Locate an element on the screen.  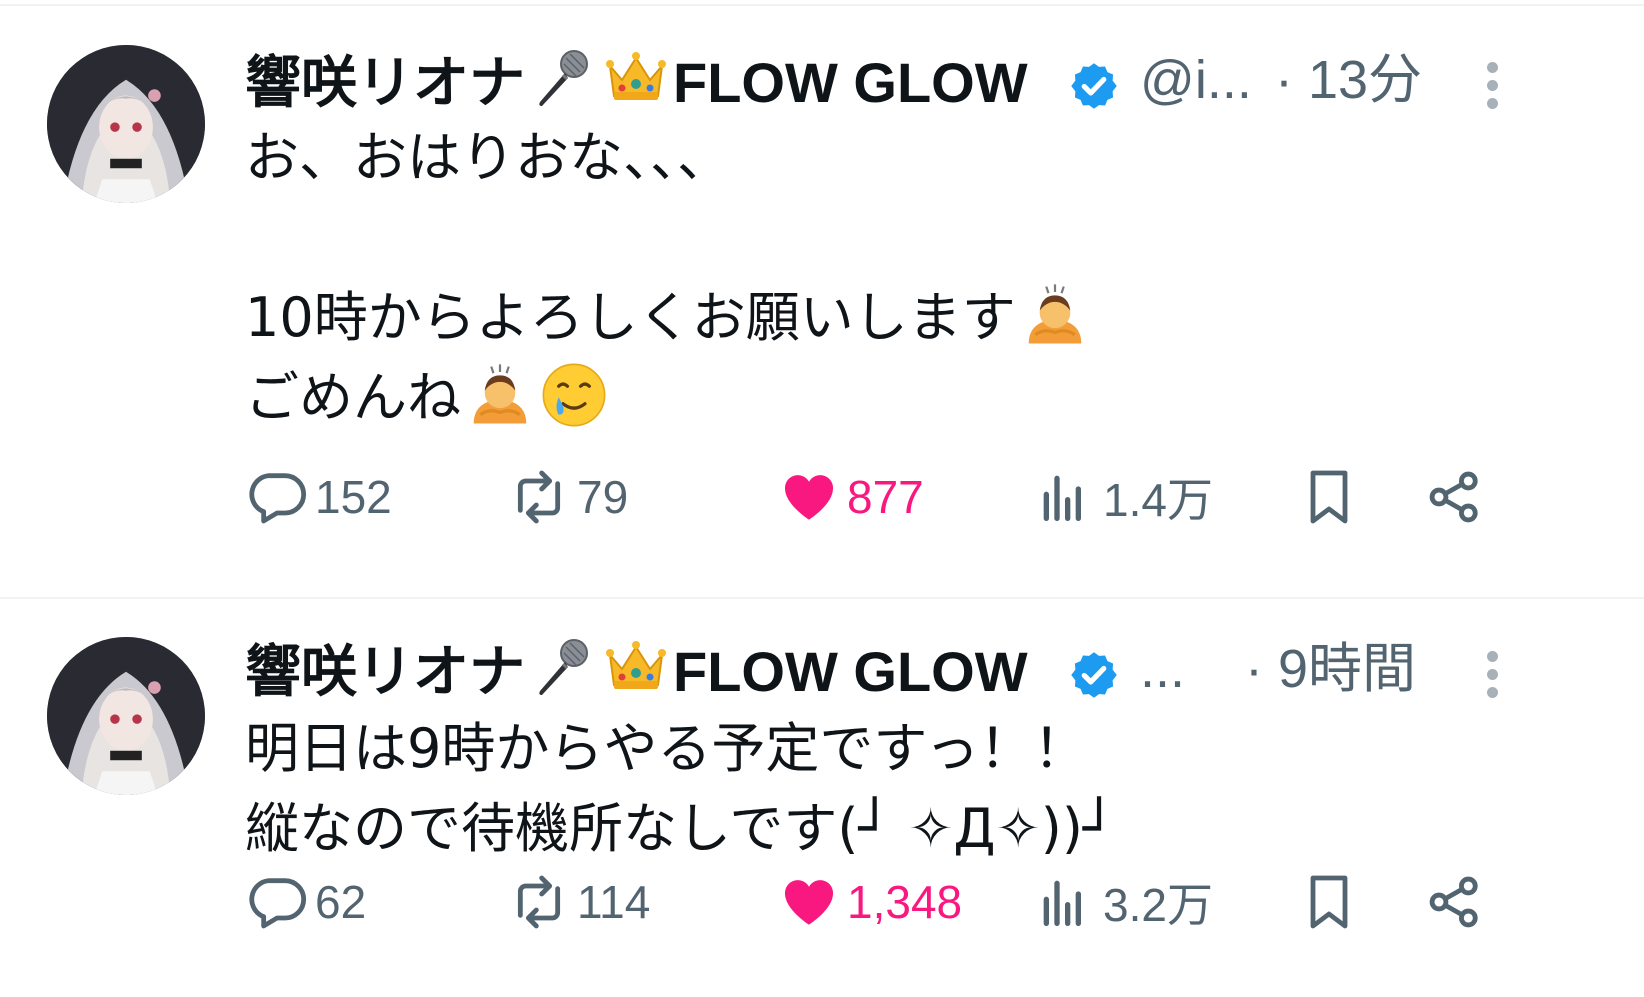
tweet-text-span: ごめんね is located at coordinates (353, 397).